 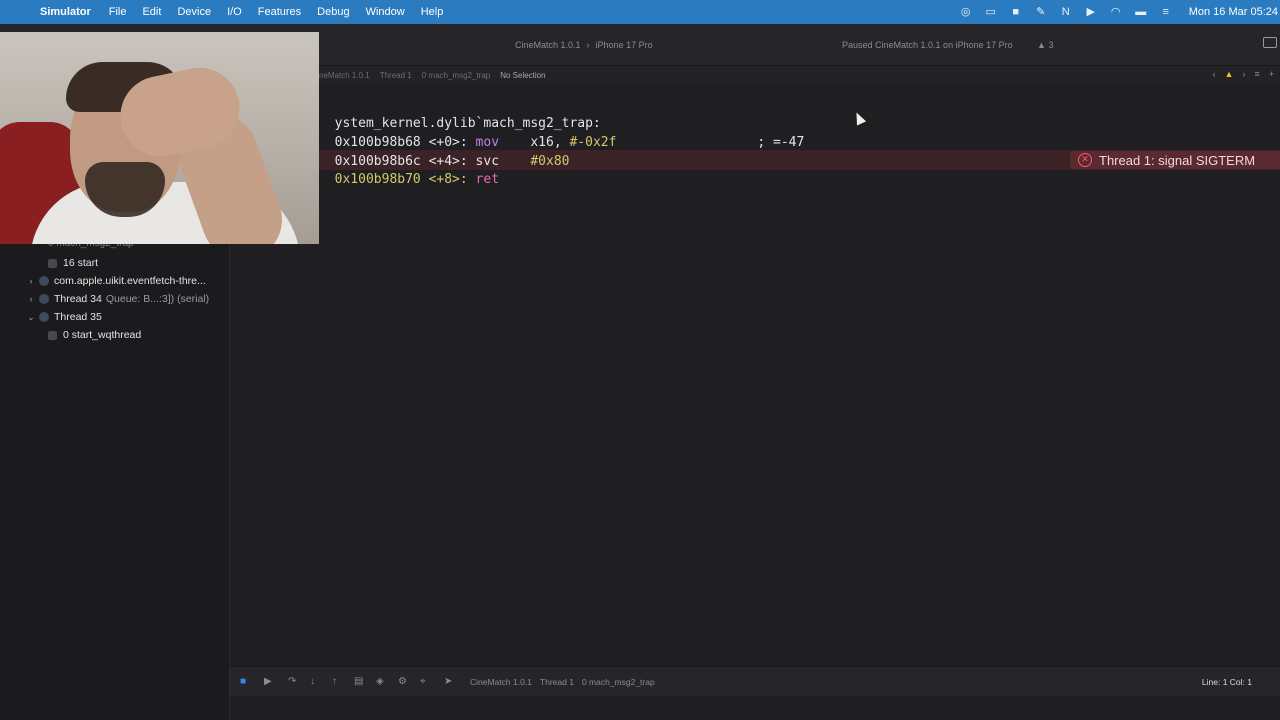 I want to click on app-menu-simulator: Simulator, so click(x=65, y=12).